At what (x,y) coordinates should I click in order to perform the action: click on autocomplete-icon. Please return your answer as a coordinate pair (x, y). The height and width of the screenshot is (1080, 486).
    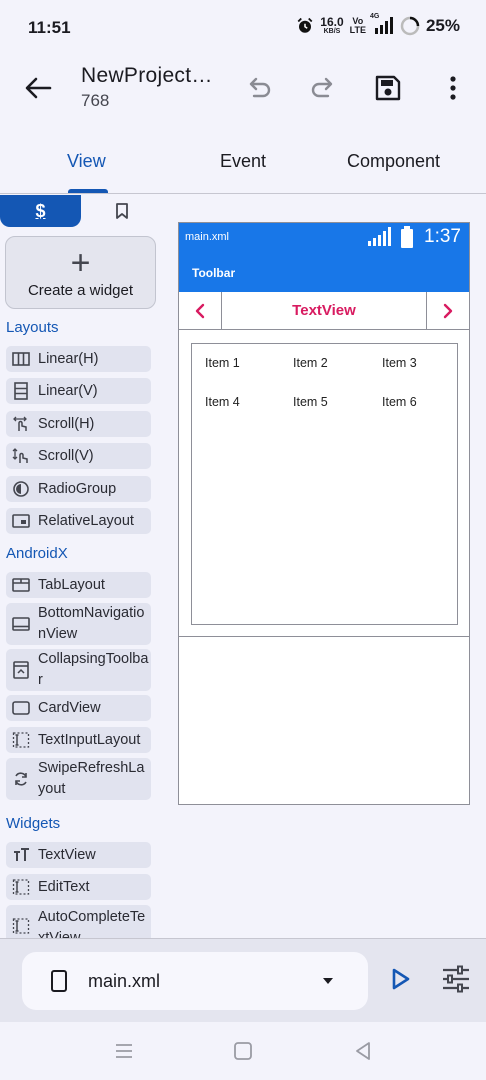
    Looking at the image, I should click on (21, 926).